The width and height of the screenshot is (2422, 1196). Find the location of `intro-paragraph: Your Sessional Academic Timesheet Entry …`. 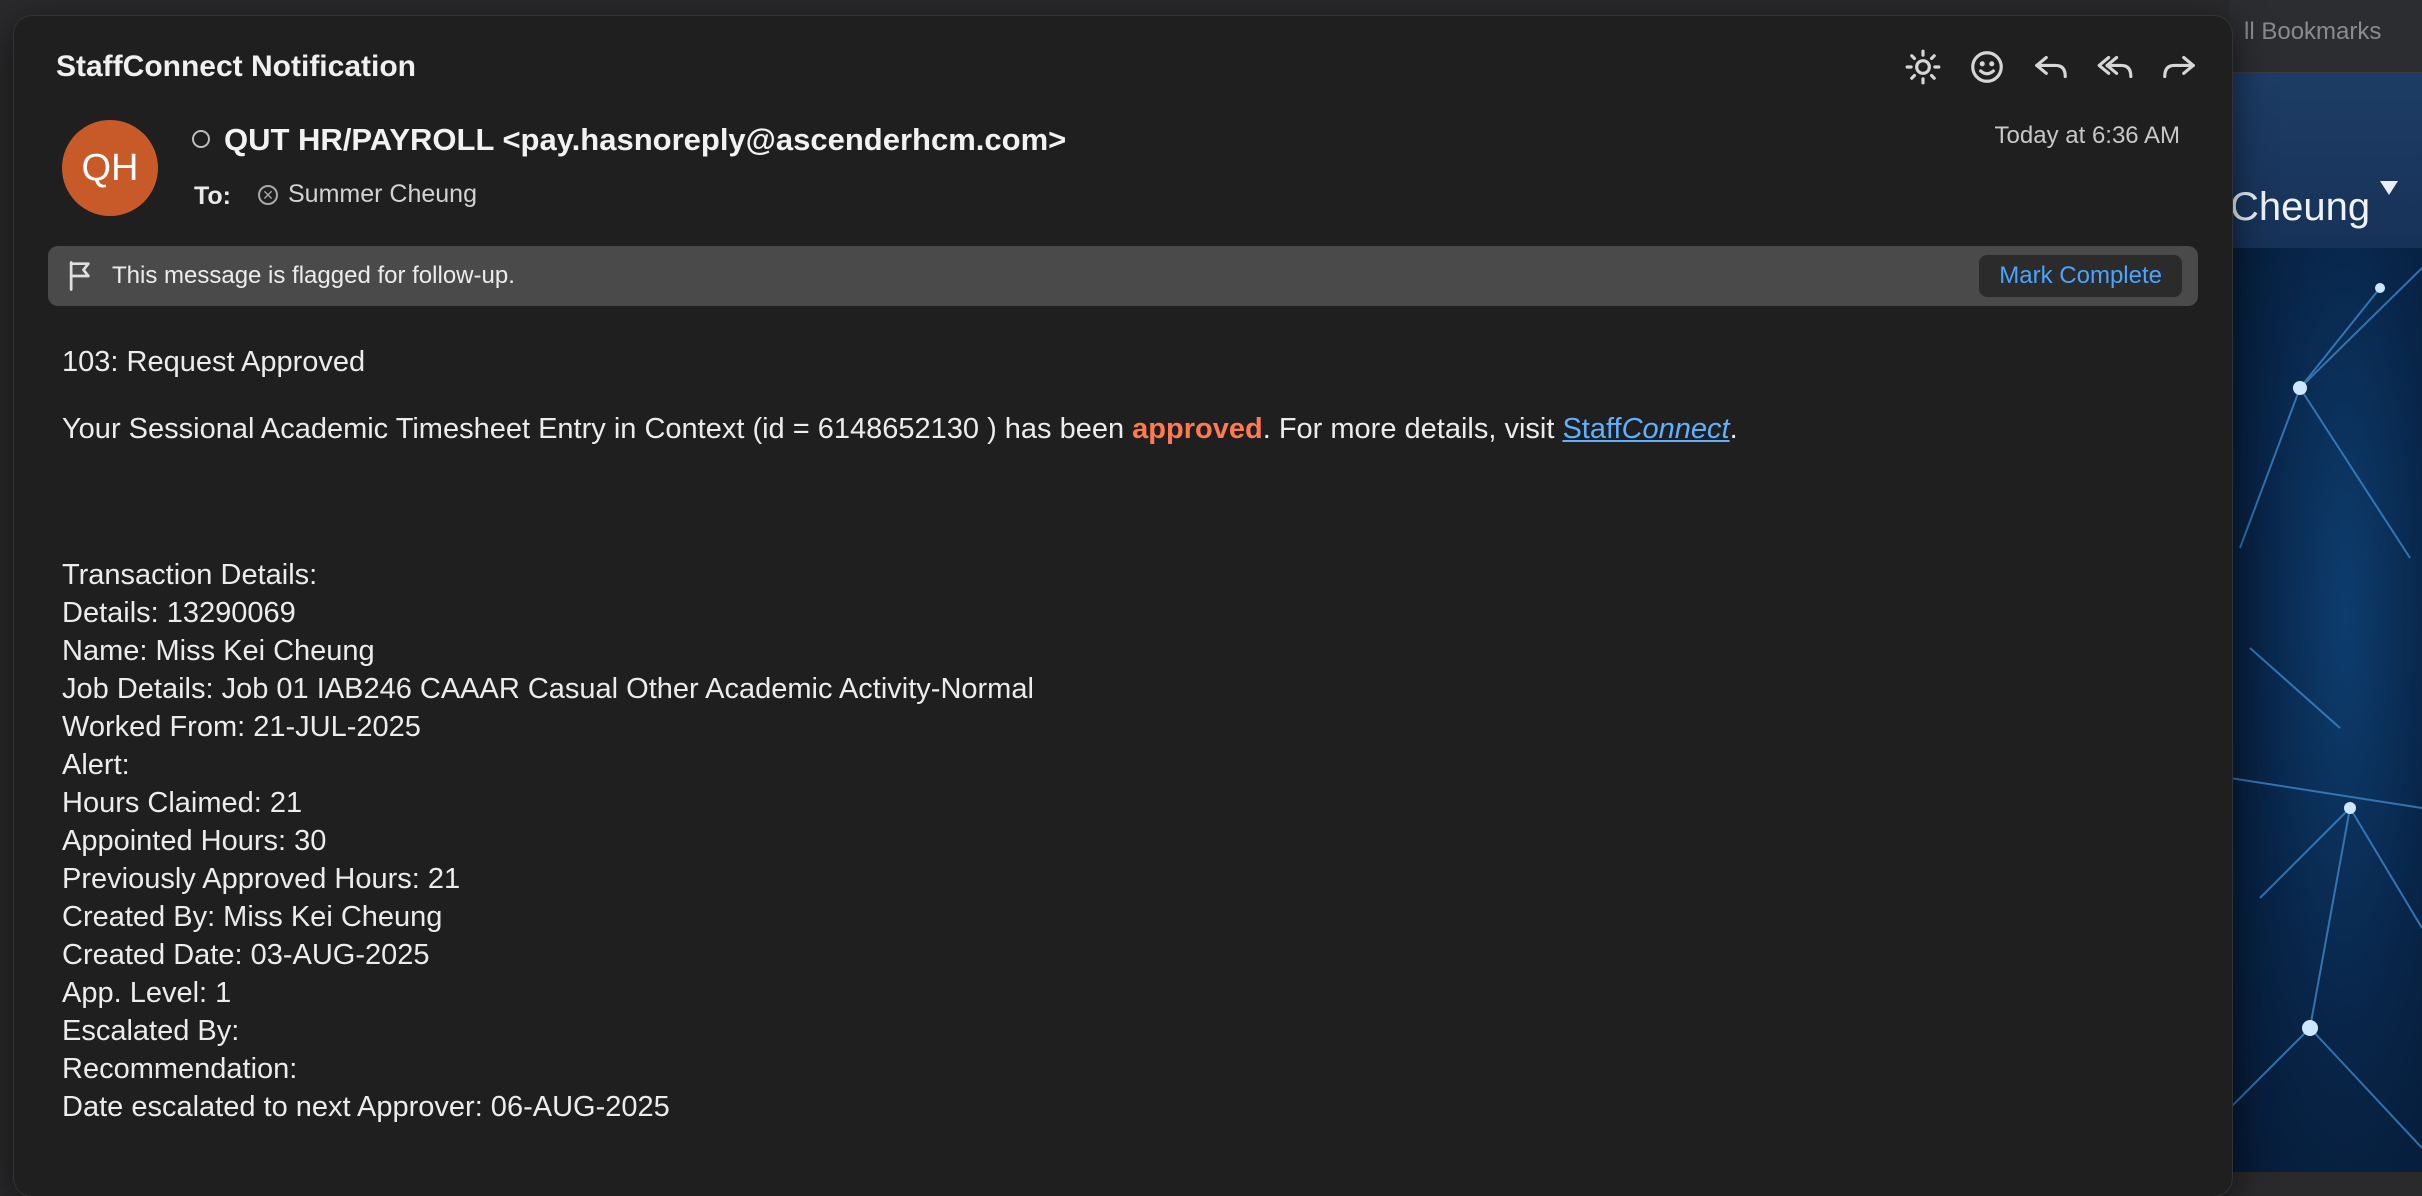

intro-paragraph: Your Sessional Academic Timesheet Entry … is located at coordinates (1112, 429).